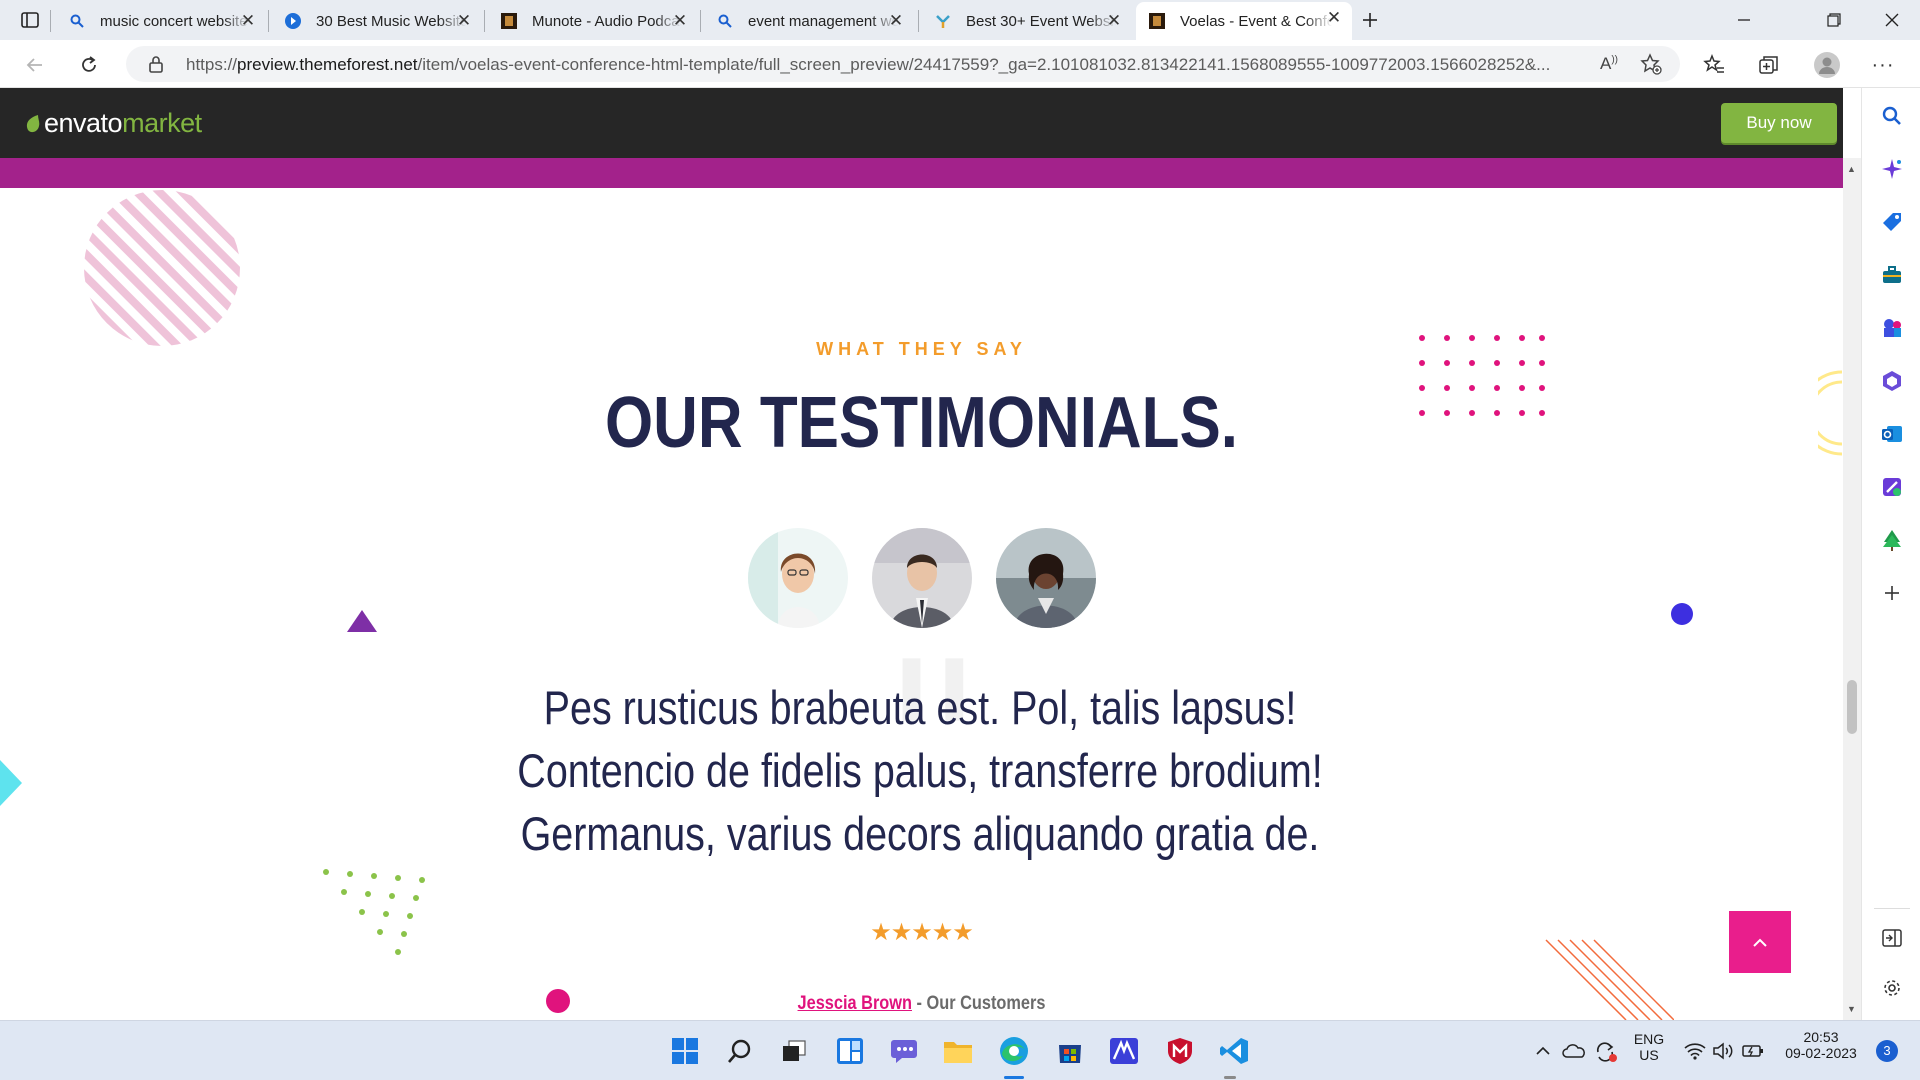  What do you see at coordinates (1892, 275) in the screenshot?
I see `tools-briefcase-icon` at bounding box center [1892, 275].